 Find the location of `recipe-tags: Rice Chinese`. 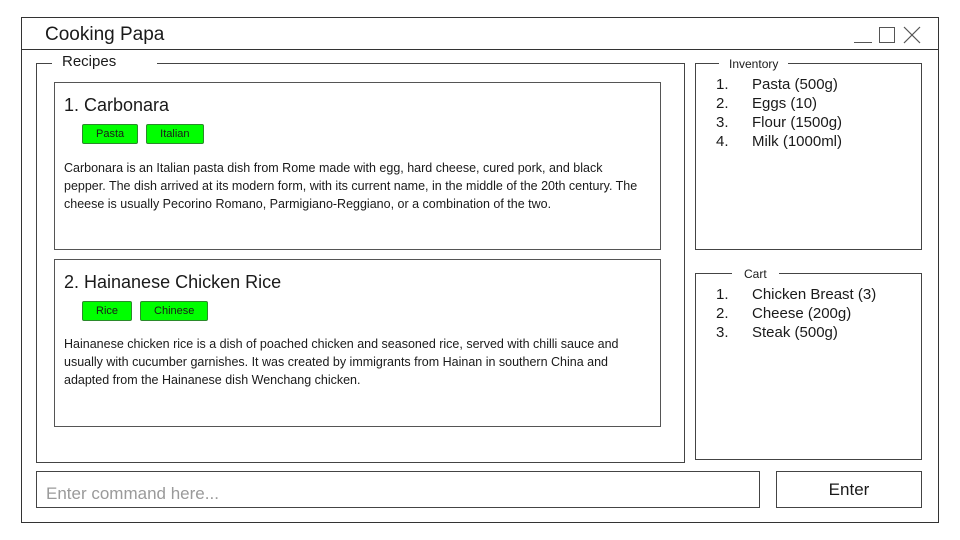

recipe-tags: Rice Chinese is located at coordinates (145, 311).